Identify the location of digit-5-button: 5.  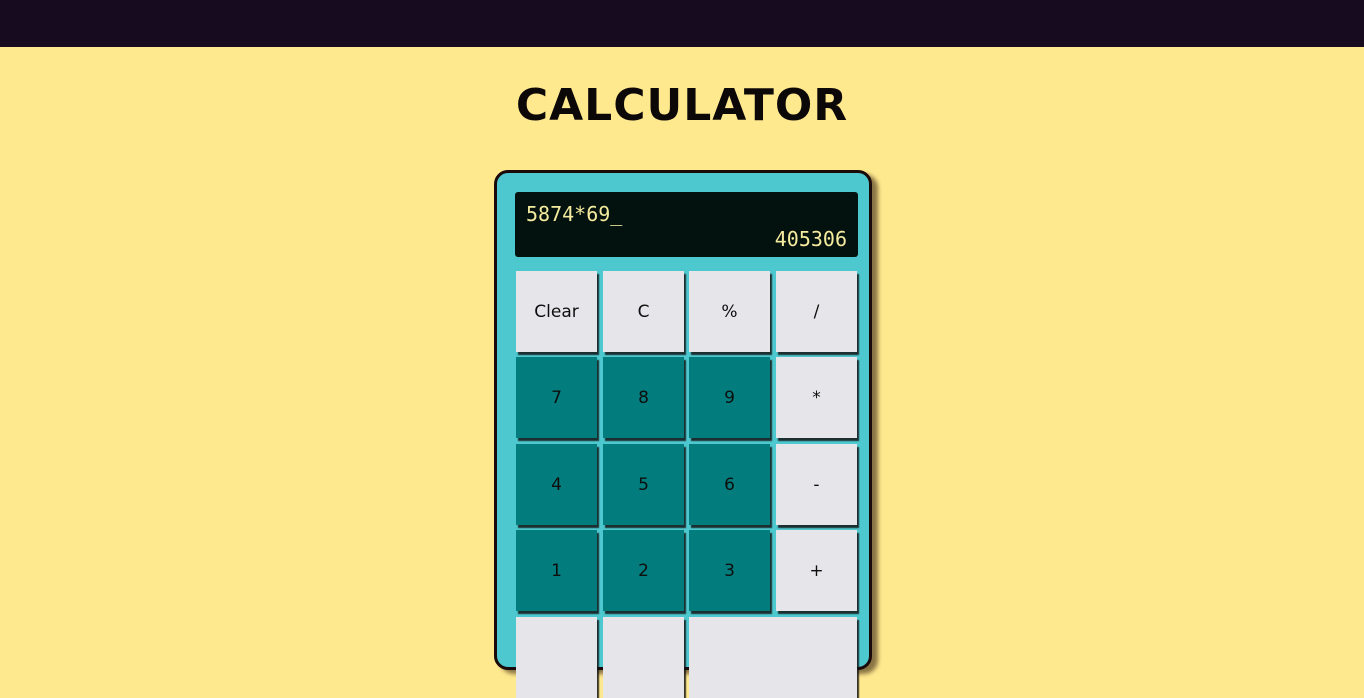
(643, 484).